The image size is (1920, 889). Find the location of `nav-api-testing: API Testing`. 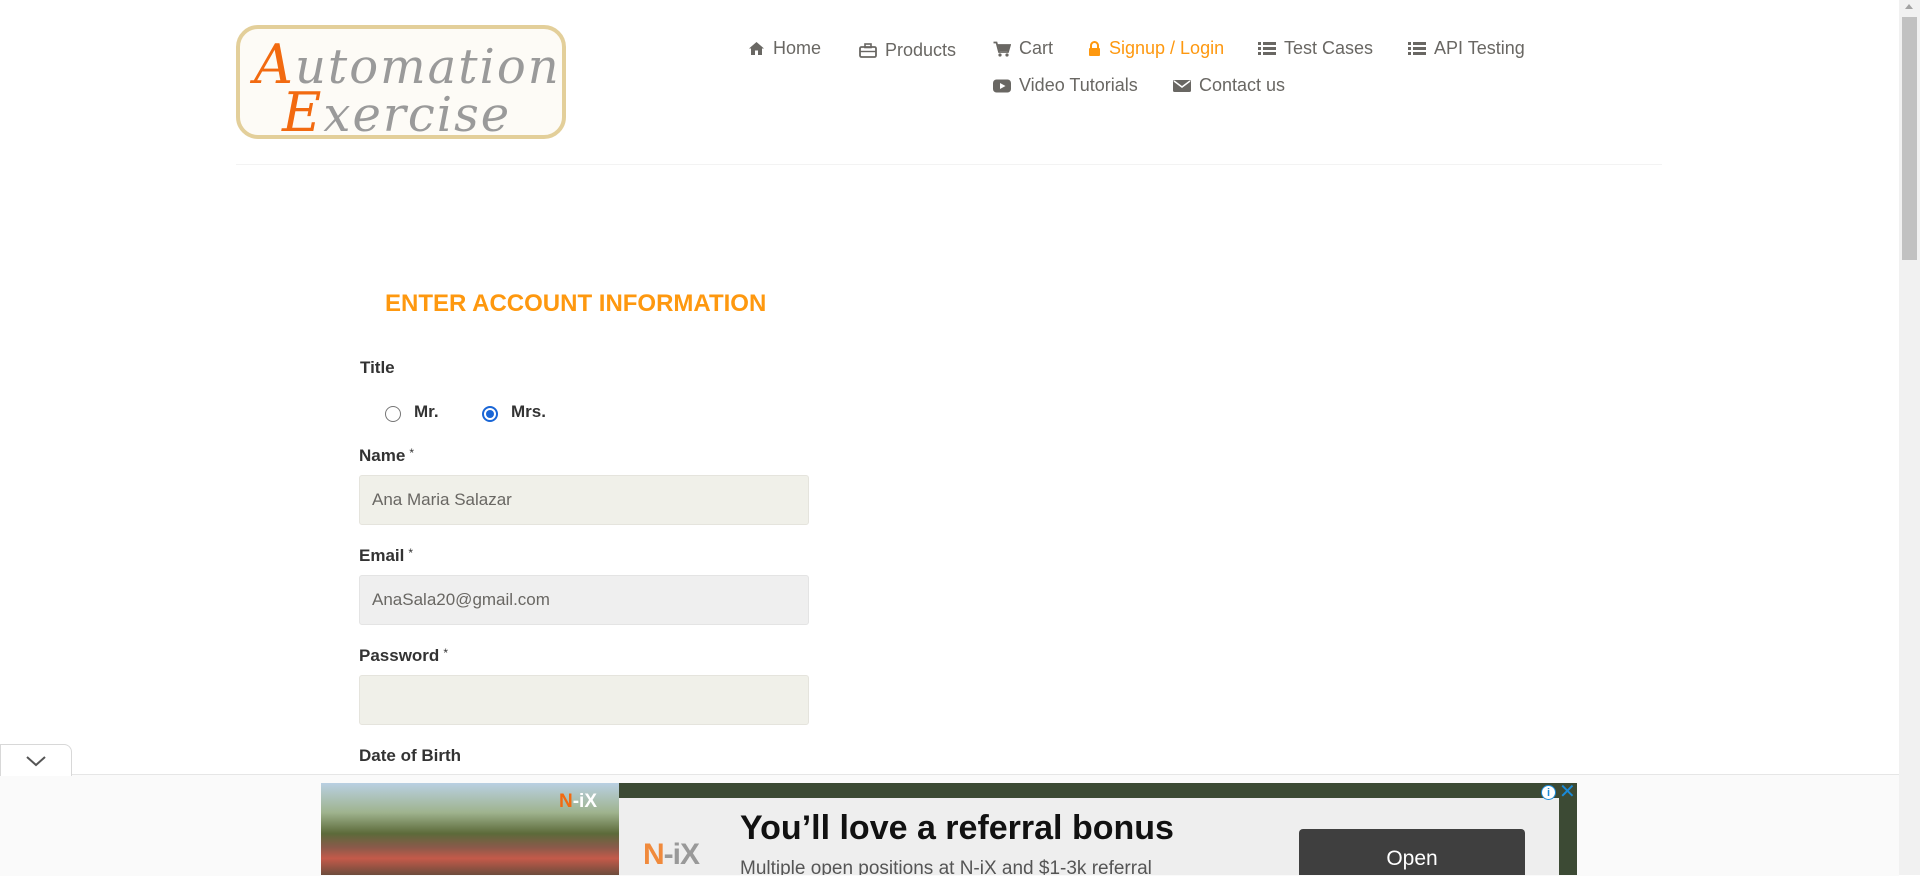

nav-api-testing: API Testing is located at coordinates (1466, 48).